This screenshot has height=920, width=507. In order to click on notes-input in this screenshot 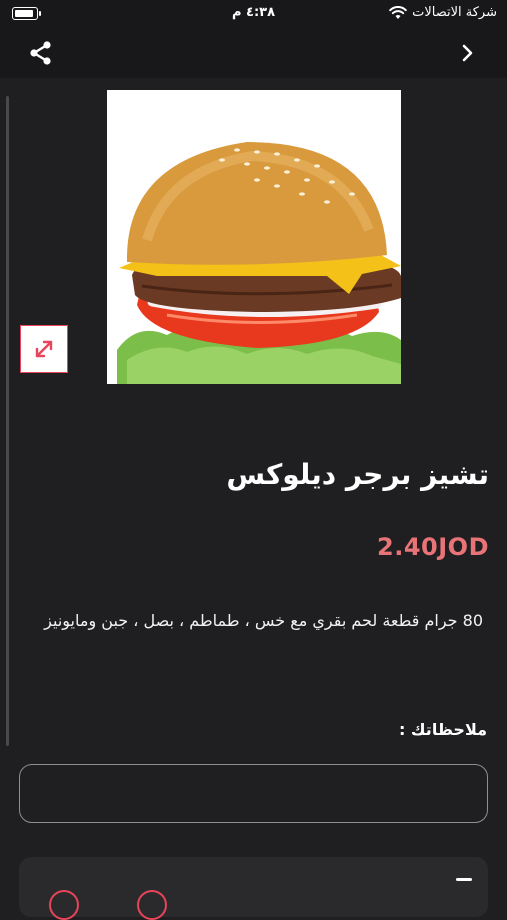, I will do `click(253, 793)`.